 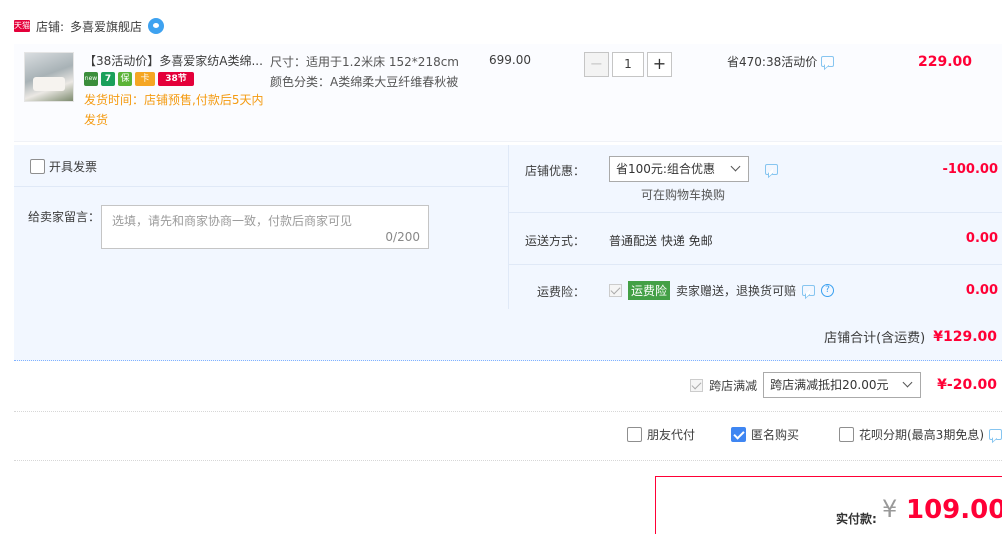 What do you see at coordinates (683, 194) in the screenshot?
I see `store-discount-note: 可在购物车换购` at bounding box center [683, 194].